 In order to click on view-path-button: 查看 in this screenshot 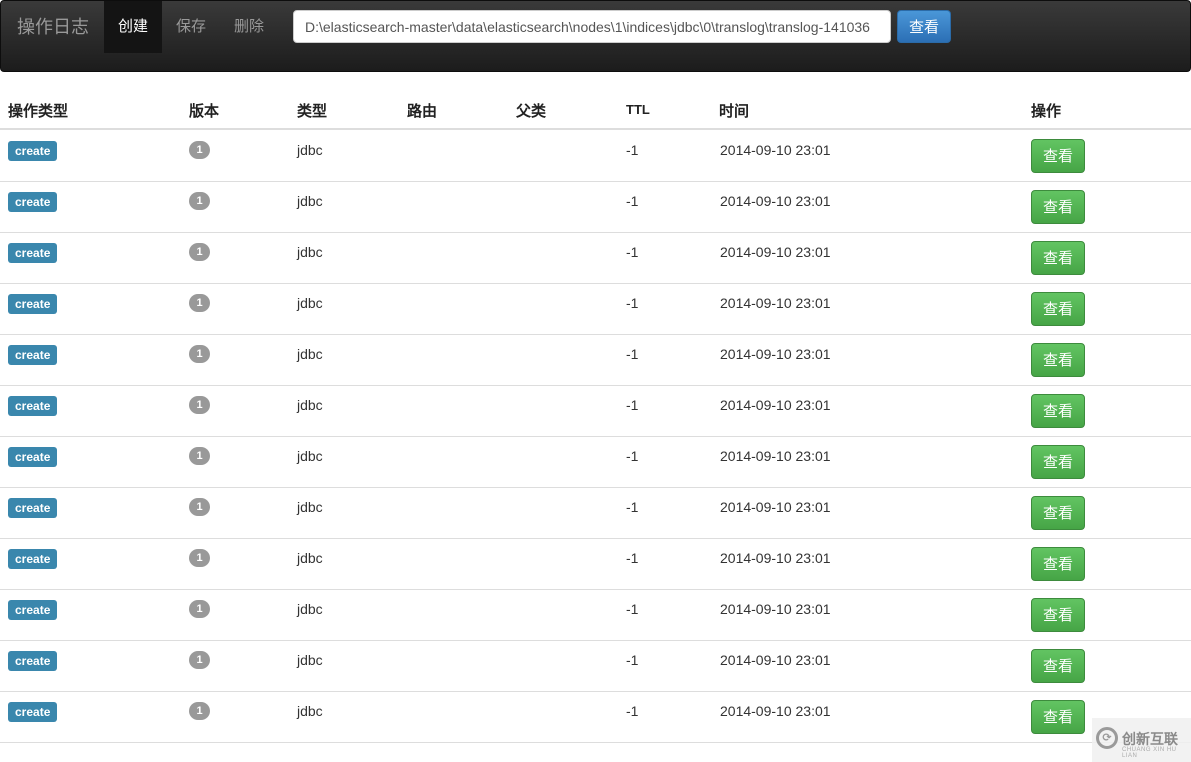, I will do `click(924, 26)`.